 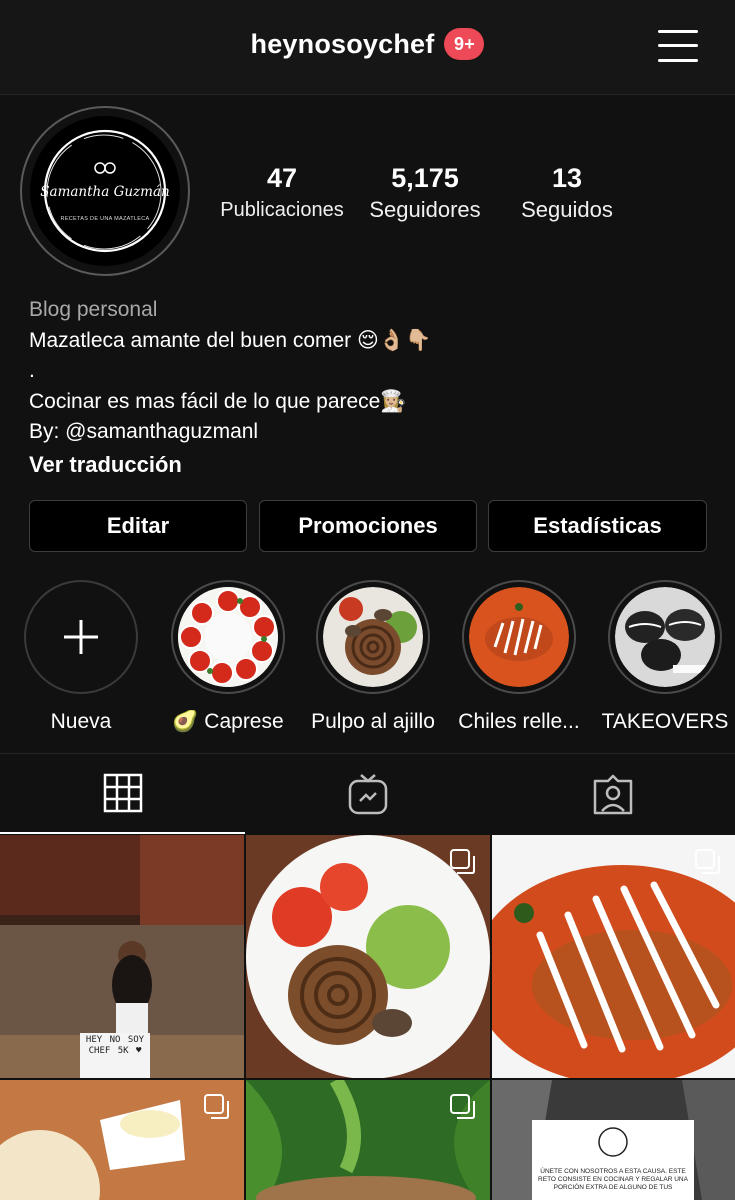 What do you see at coordinates (425, 209) in the screenshot?
I see `followers-label: Seguidores` at bounding box center [425, 209].